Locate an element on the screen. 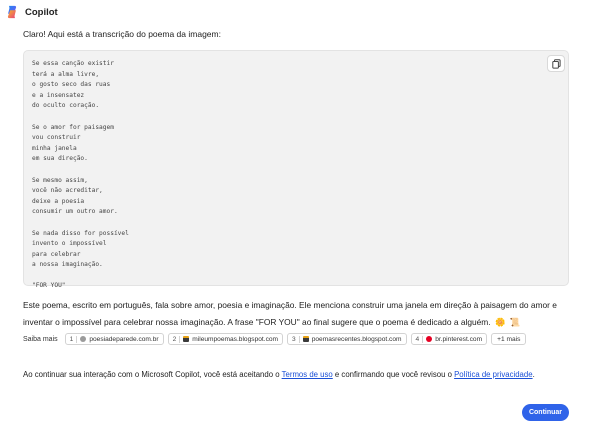  source-chip: 1 poesiadeparede.com.br is located at coordinates (114, 339).